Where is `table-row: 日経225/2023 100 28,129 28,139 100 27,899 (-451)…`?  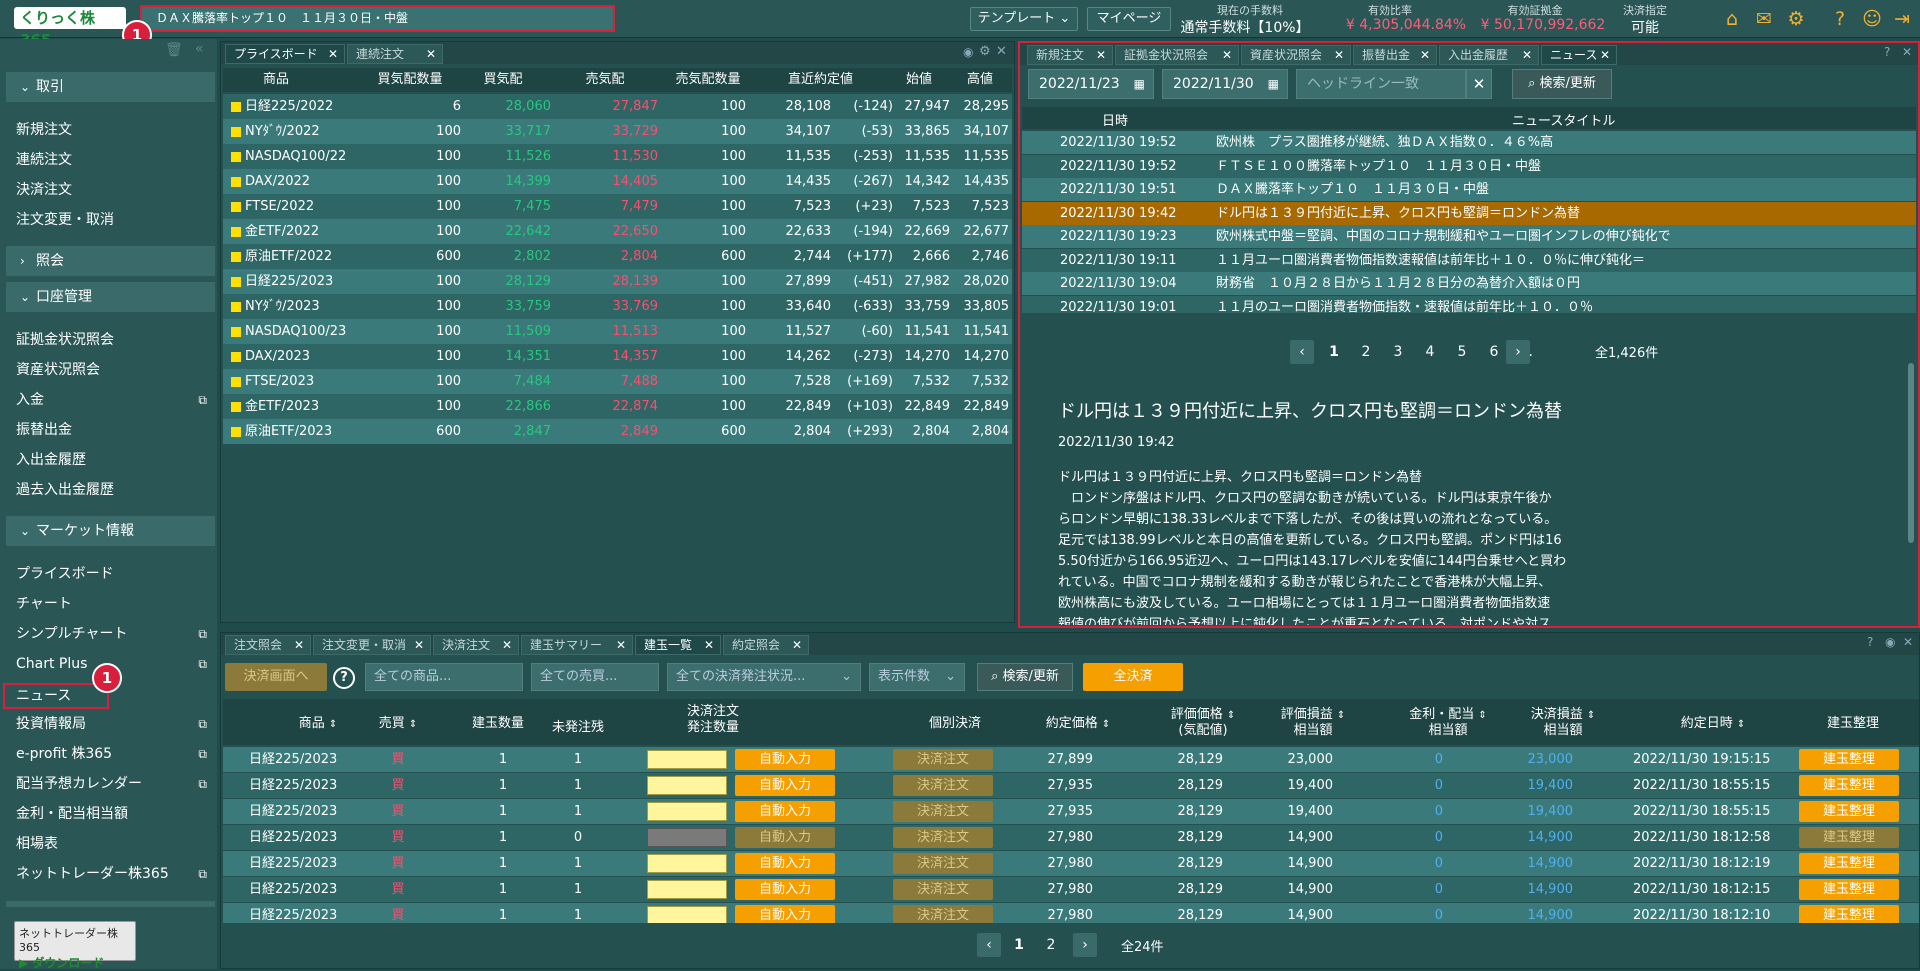
table-row: 日経225/2023 100 28,129 28,139 100 27,899 (-451)… is located at coordinates (617, 281).